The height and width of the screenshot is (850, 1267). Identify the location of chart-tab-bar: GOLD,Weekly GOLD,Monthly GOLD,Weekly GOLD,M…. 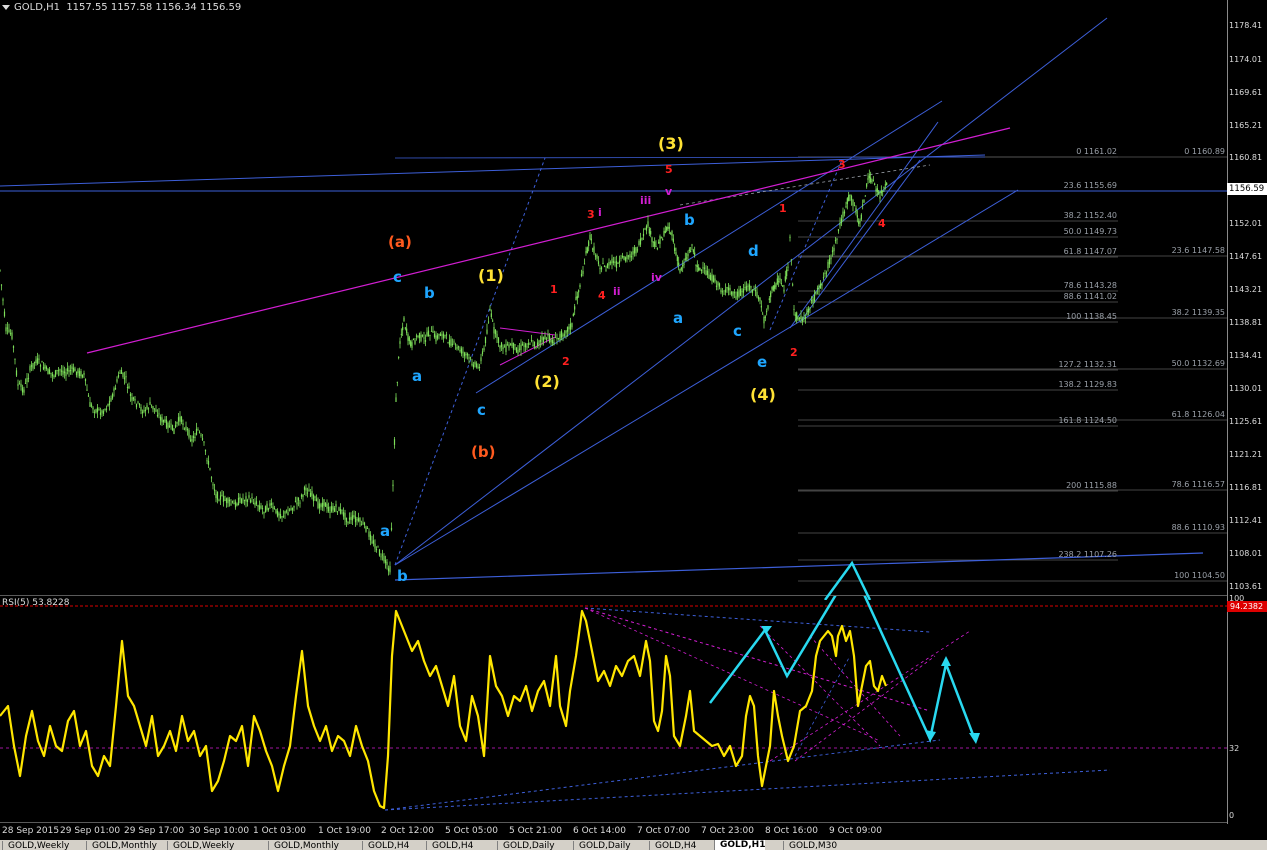
(633, 845).